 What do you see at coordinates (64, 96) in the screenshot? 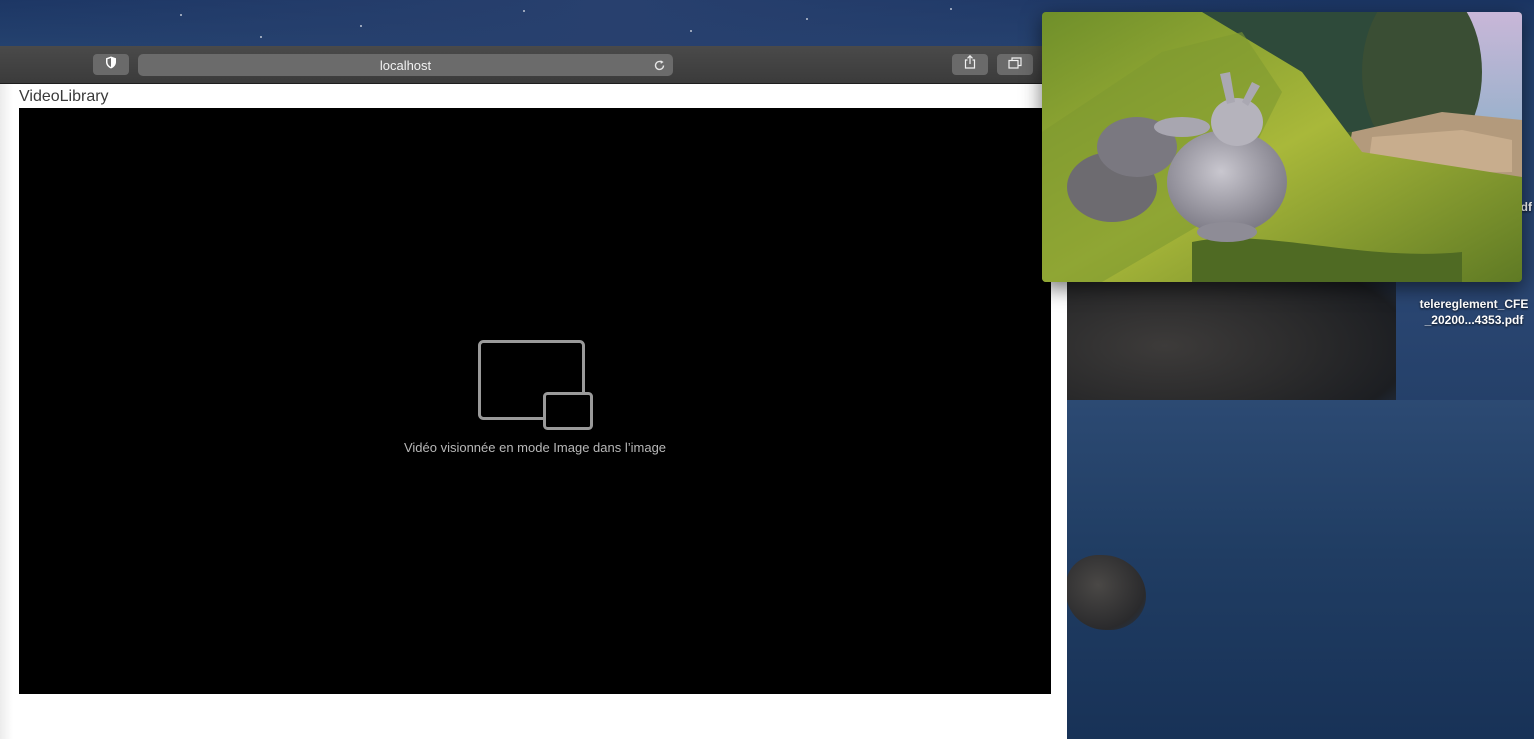
I see `app-title: VideoLibrary` at bounding box center [64, 96].